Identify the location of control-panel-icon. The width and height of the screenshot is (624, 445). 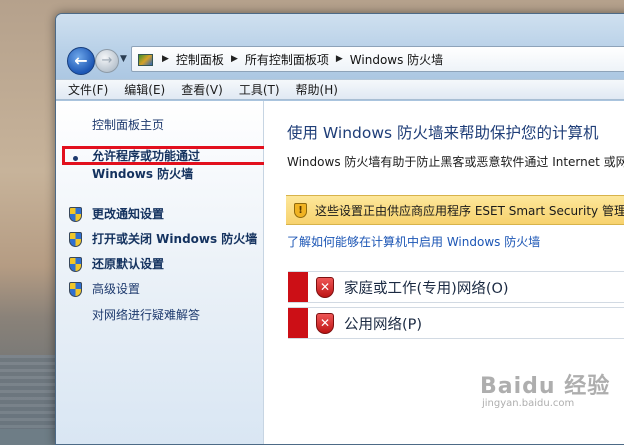
(145, 59).